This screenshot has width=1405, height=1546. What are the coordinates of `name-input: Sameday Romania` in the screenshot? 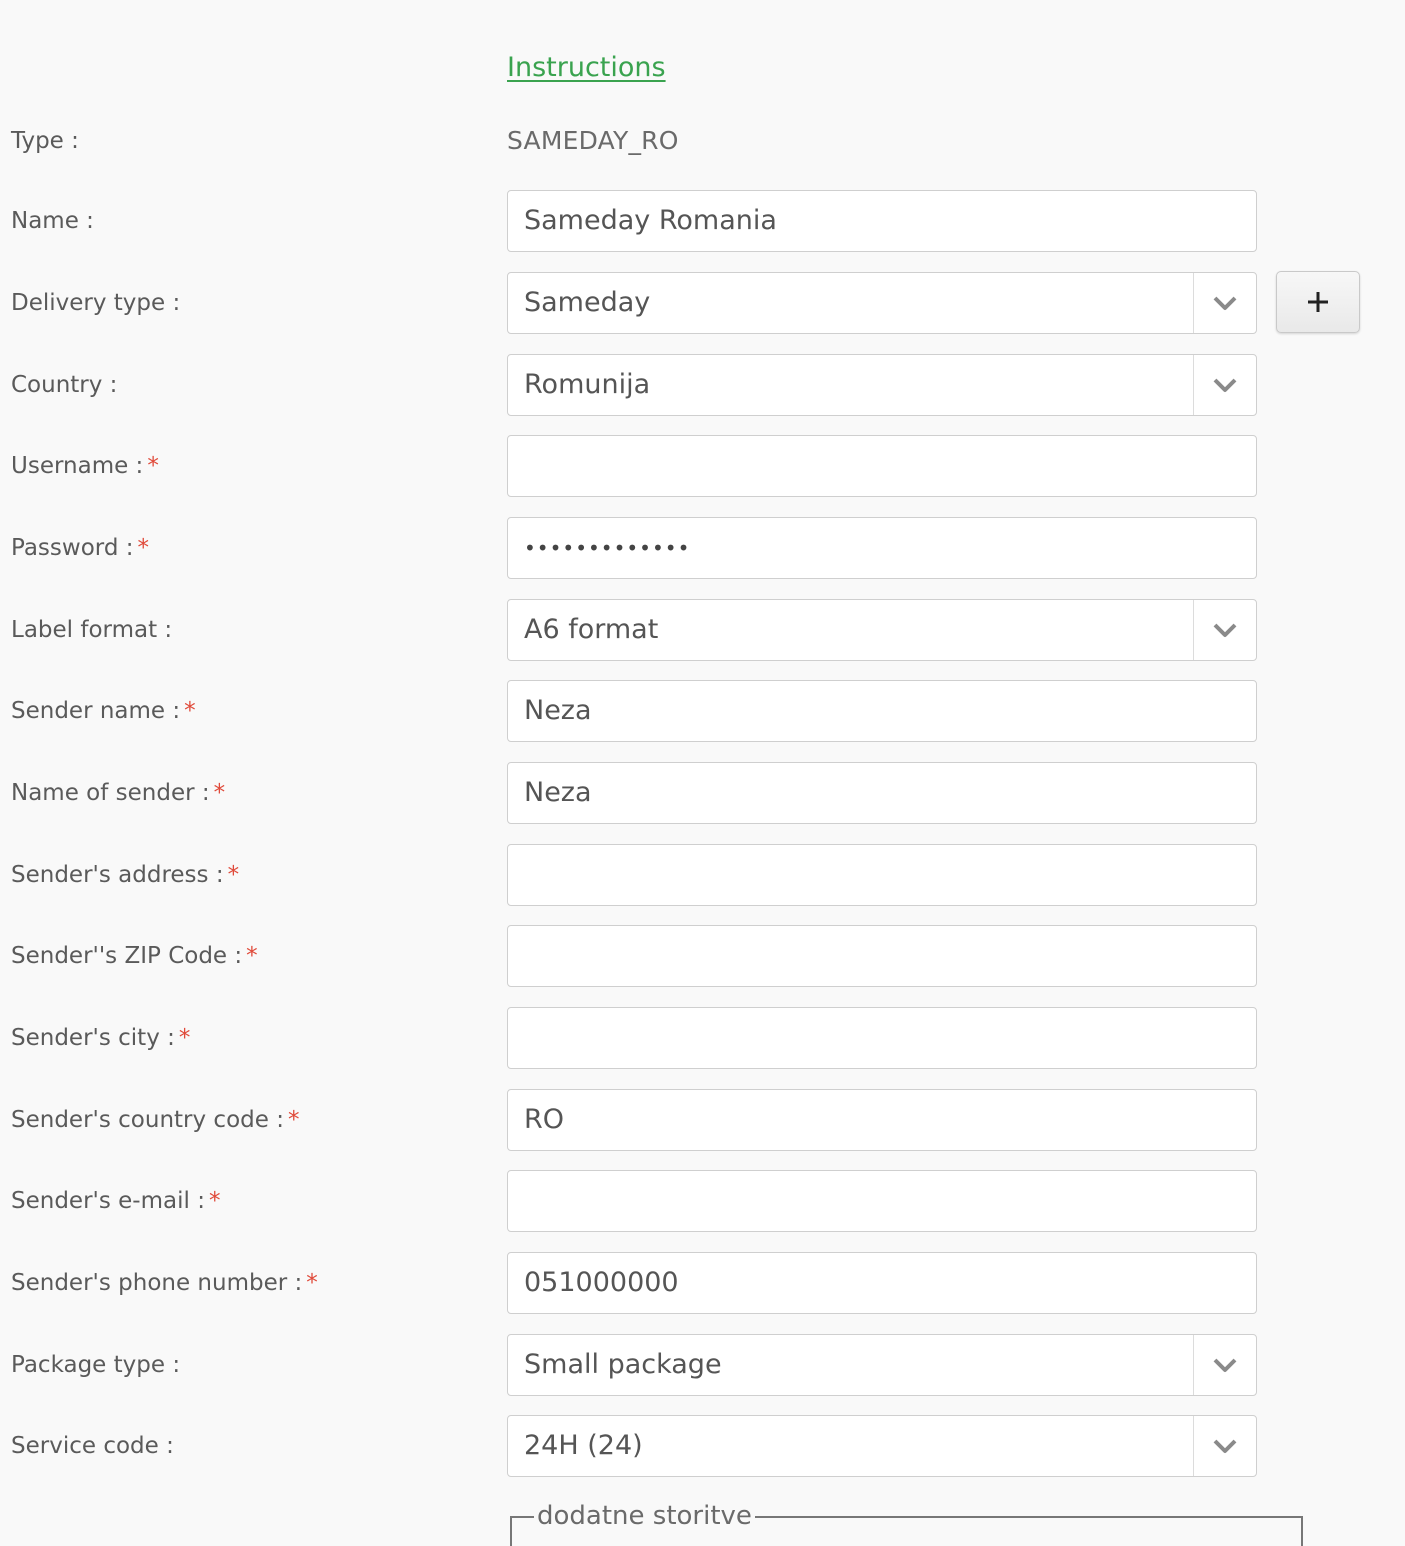 It's located at (882, 221).